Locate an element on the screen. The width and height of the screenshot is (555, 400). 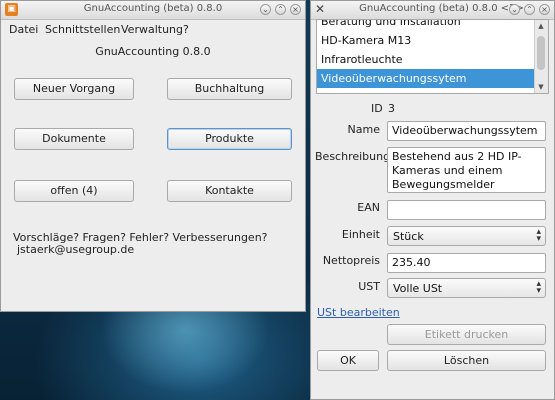
vat-select: Volle USt ▴ ▾ is located at coordinates (466, 288).